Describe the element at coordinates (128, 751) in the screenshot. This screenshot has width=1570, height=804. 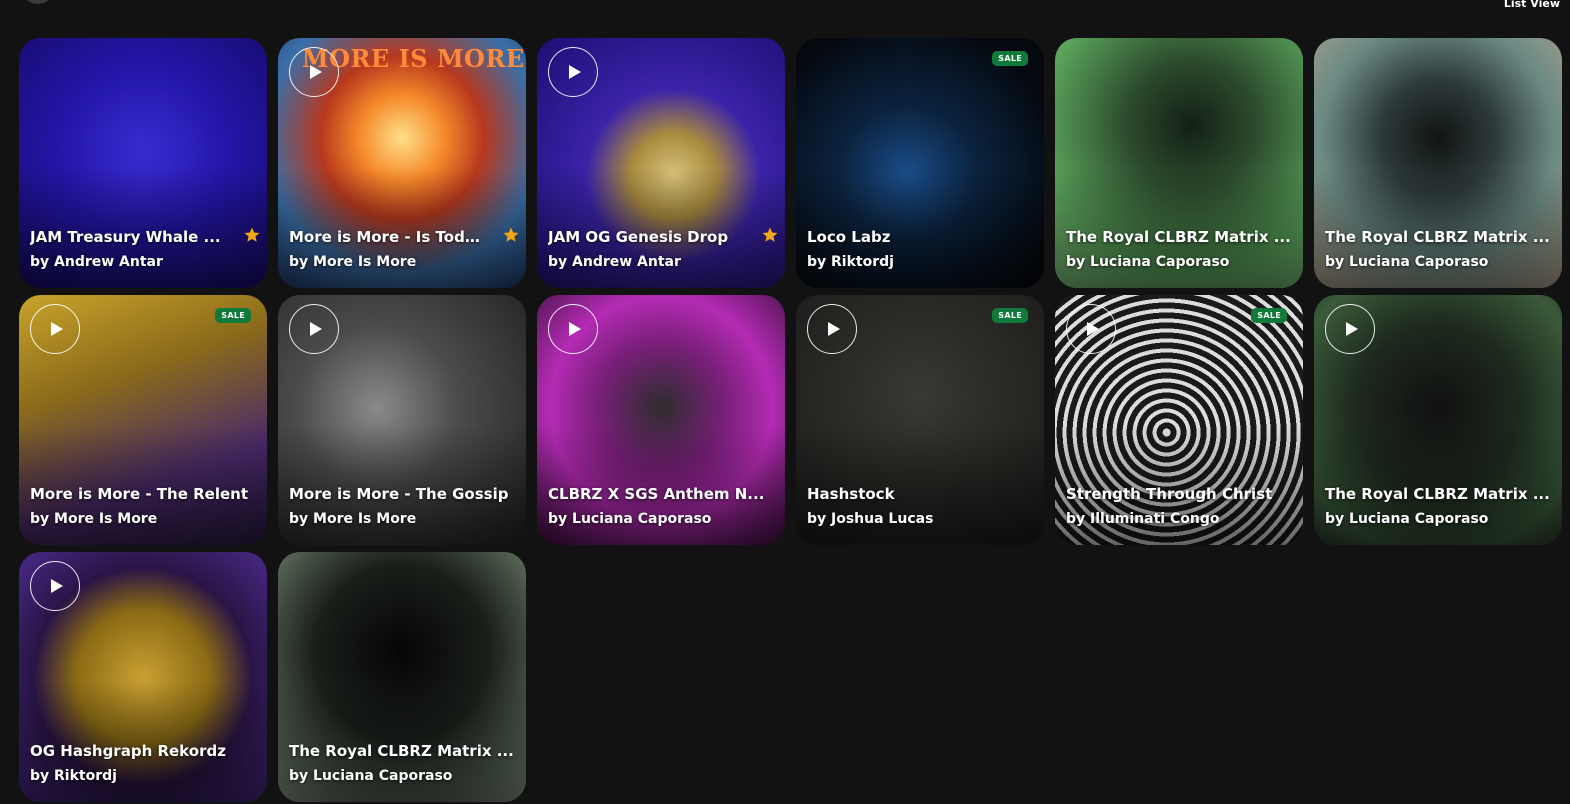
I see `card-title: OG Hashgraph Rekordz` at that location.